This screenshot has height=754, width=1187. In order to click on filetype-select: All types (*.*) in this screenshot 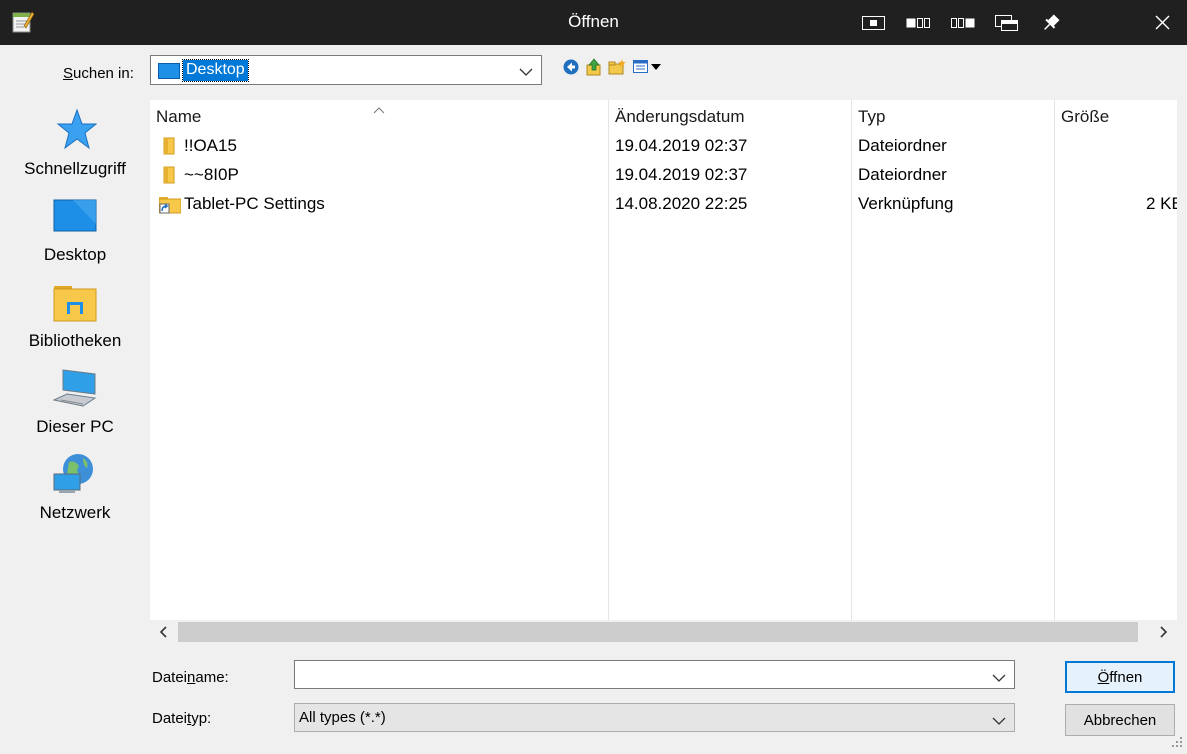, I will do `click(654, 717)`.